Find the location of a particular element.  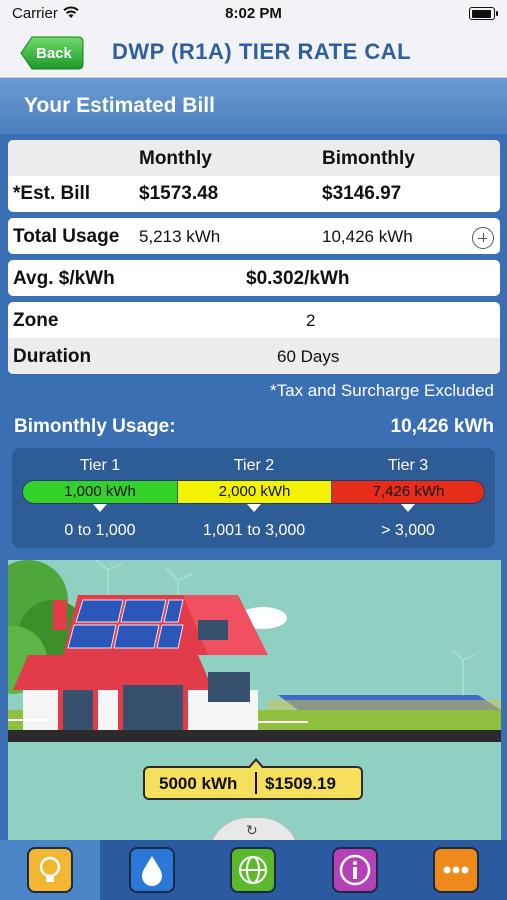

zone-row: Zone 2 is located at coordinates (254, 320).